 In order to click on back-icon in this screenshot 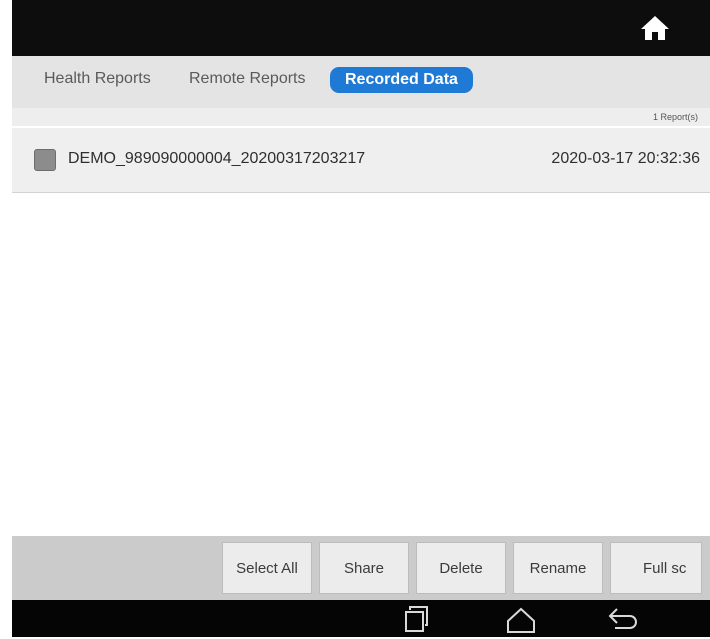, I will do `click(622, 618)`.